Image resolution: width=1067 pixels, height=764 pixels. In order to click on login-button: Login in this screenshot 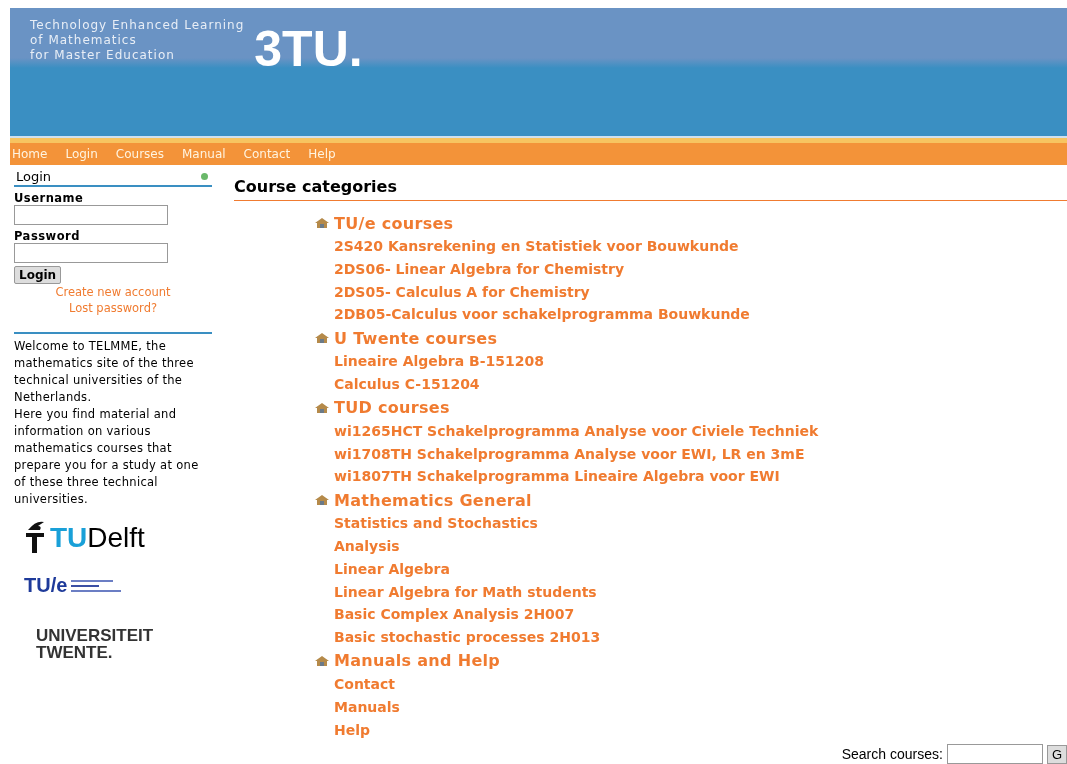, I will do `click(38, 275)`.